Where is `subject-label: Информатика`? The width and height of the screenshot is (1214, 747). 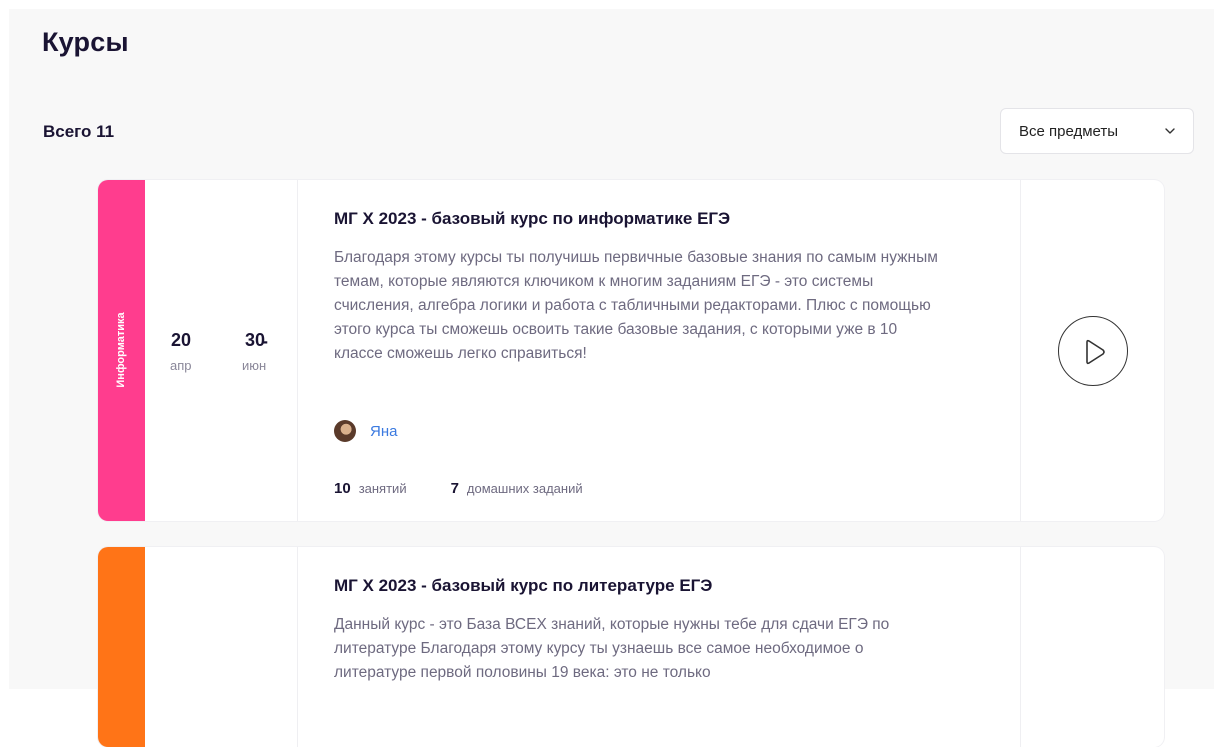 subject-label: Информатика is located at coordinates (121, 350).